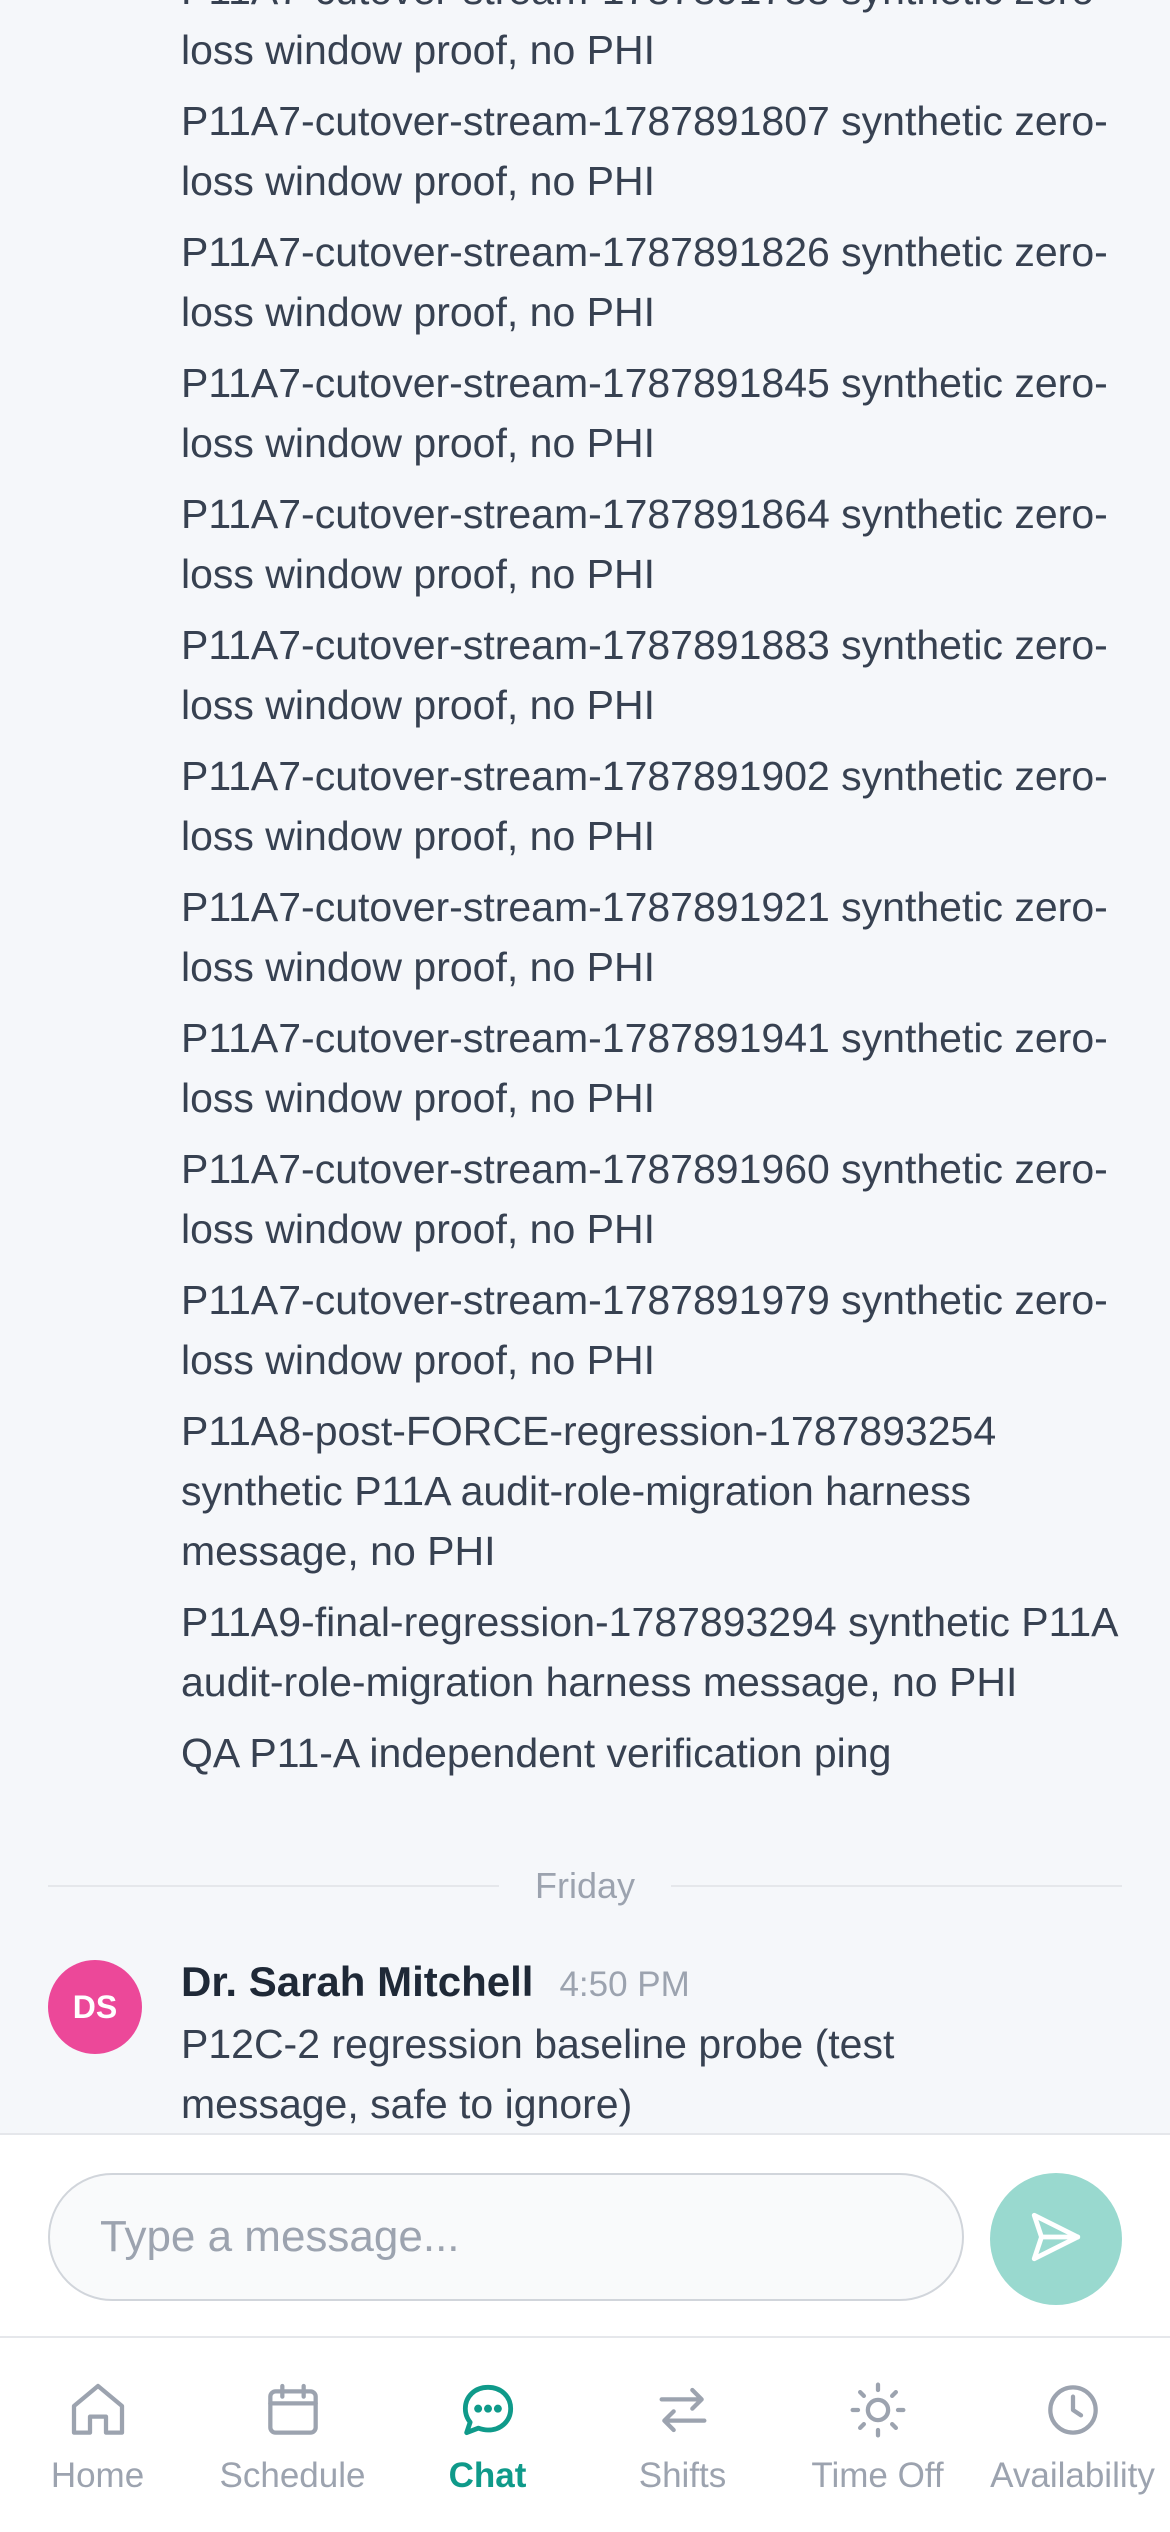 This screenshot has width=1170, height=2532. I want to click on tab-availability: Availability, so click(1072, 2435).